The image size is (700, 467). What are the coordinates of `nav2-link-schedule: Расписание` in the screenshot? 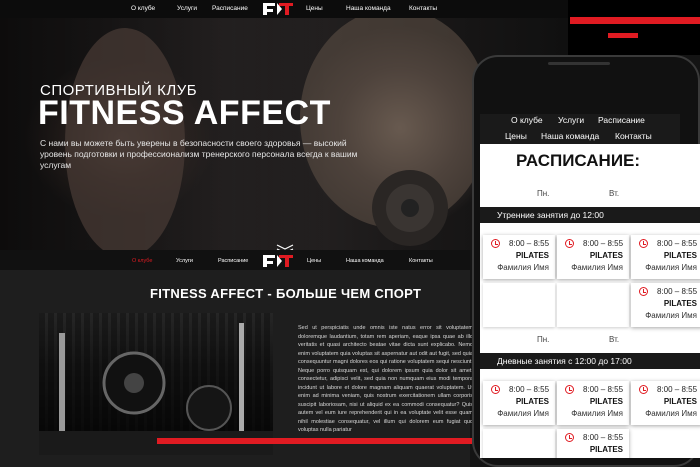 It's located at (233, 261).